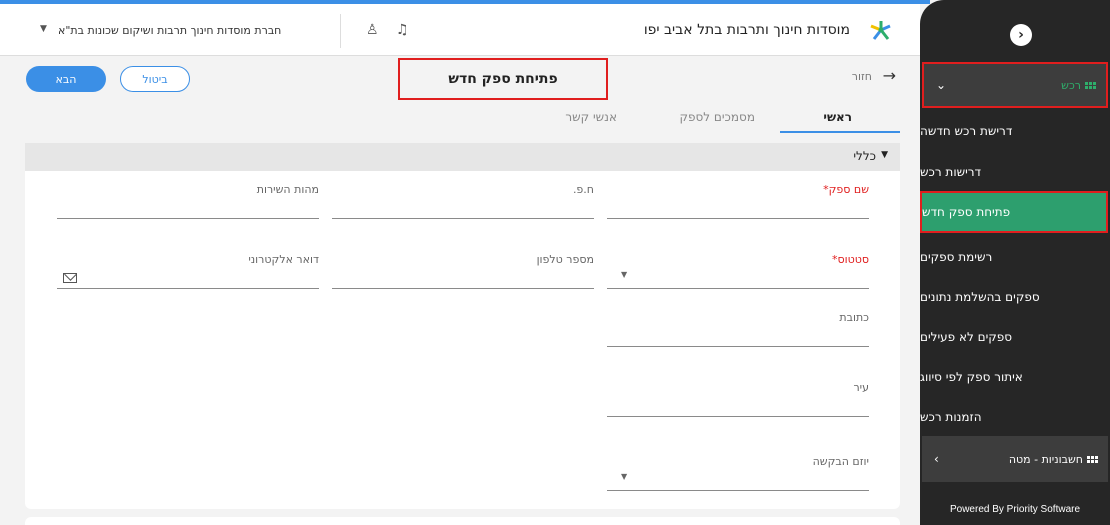 This screenshot has height=525, width=1110. What do you see at coordinates (1045, 459) in the screenshot?
I see `sidebar-group-label: חשבוניות - מטה` at bounding box center [1045, 459].